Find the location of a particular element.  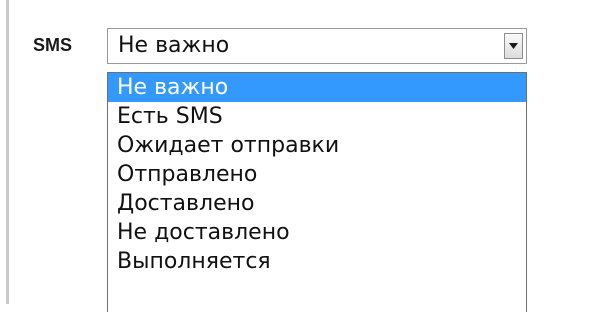

dropdown-option-awaiting-send: Ожидает отправки is located at coordinates (317, 145).